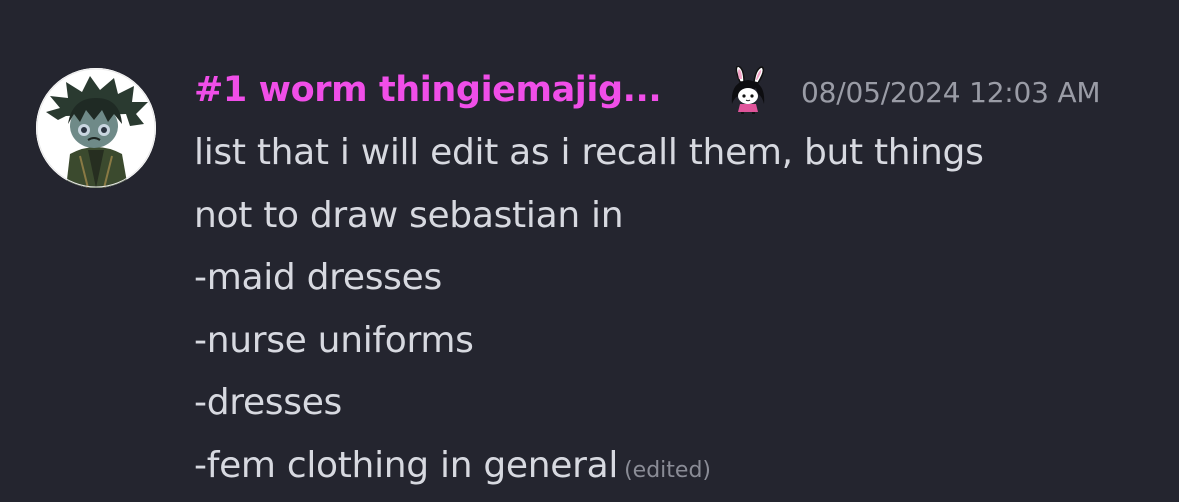 Image resolution: width=1179 pixels, height=502 pixels. I want to click on message-header: #1 worm thingiemajig... 08, so click(674, 92).